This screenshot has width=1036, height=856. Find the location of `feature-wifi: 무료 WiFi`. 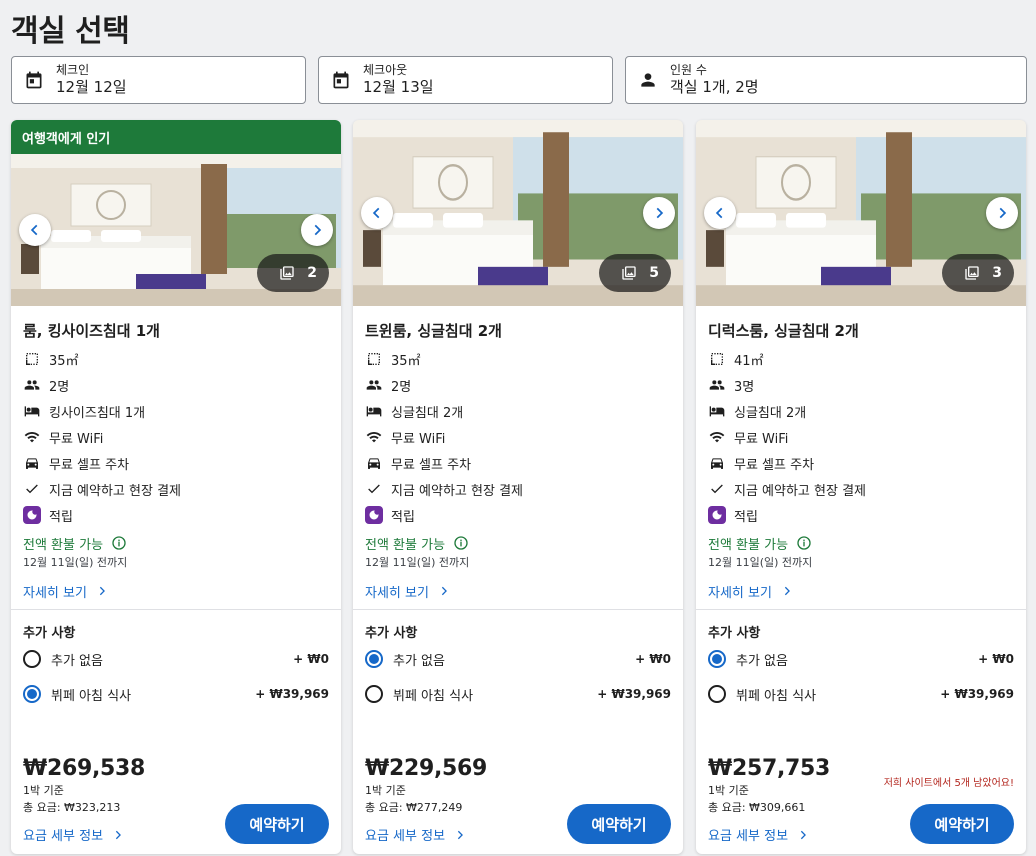

feature-wifi: 무료 WiFi is located at coordinates (176, 437).